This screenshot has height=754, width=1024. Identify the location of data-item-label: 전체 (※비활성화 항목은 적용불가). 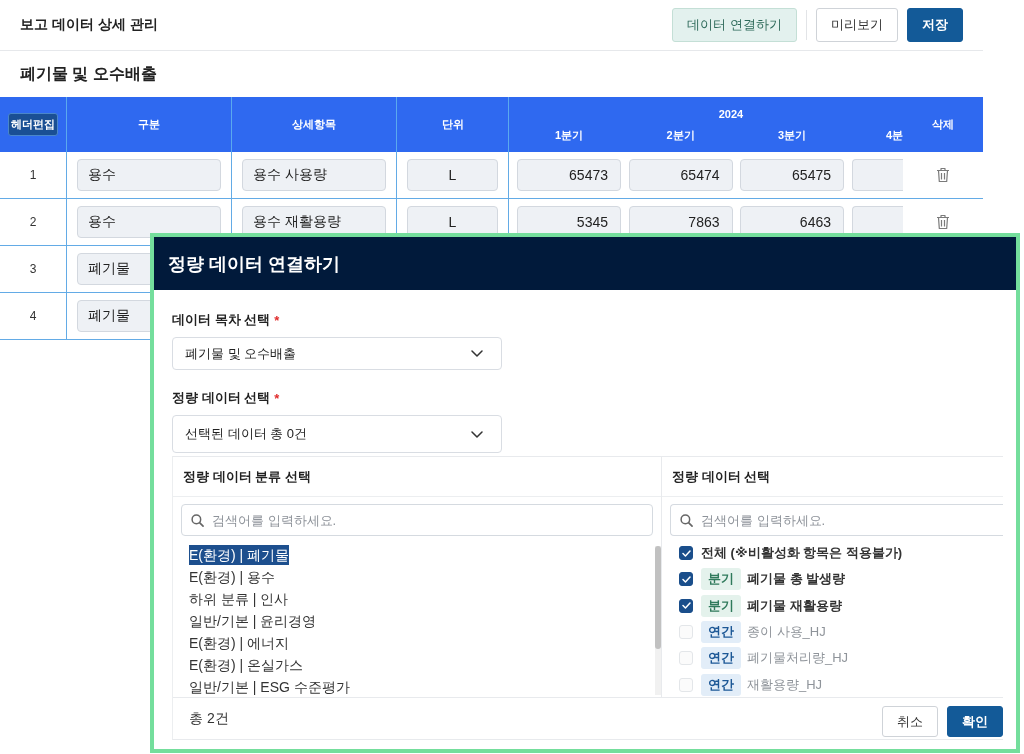
(802, 553).